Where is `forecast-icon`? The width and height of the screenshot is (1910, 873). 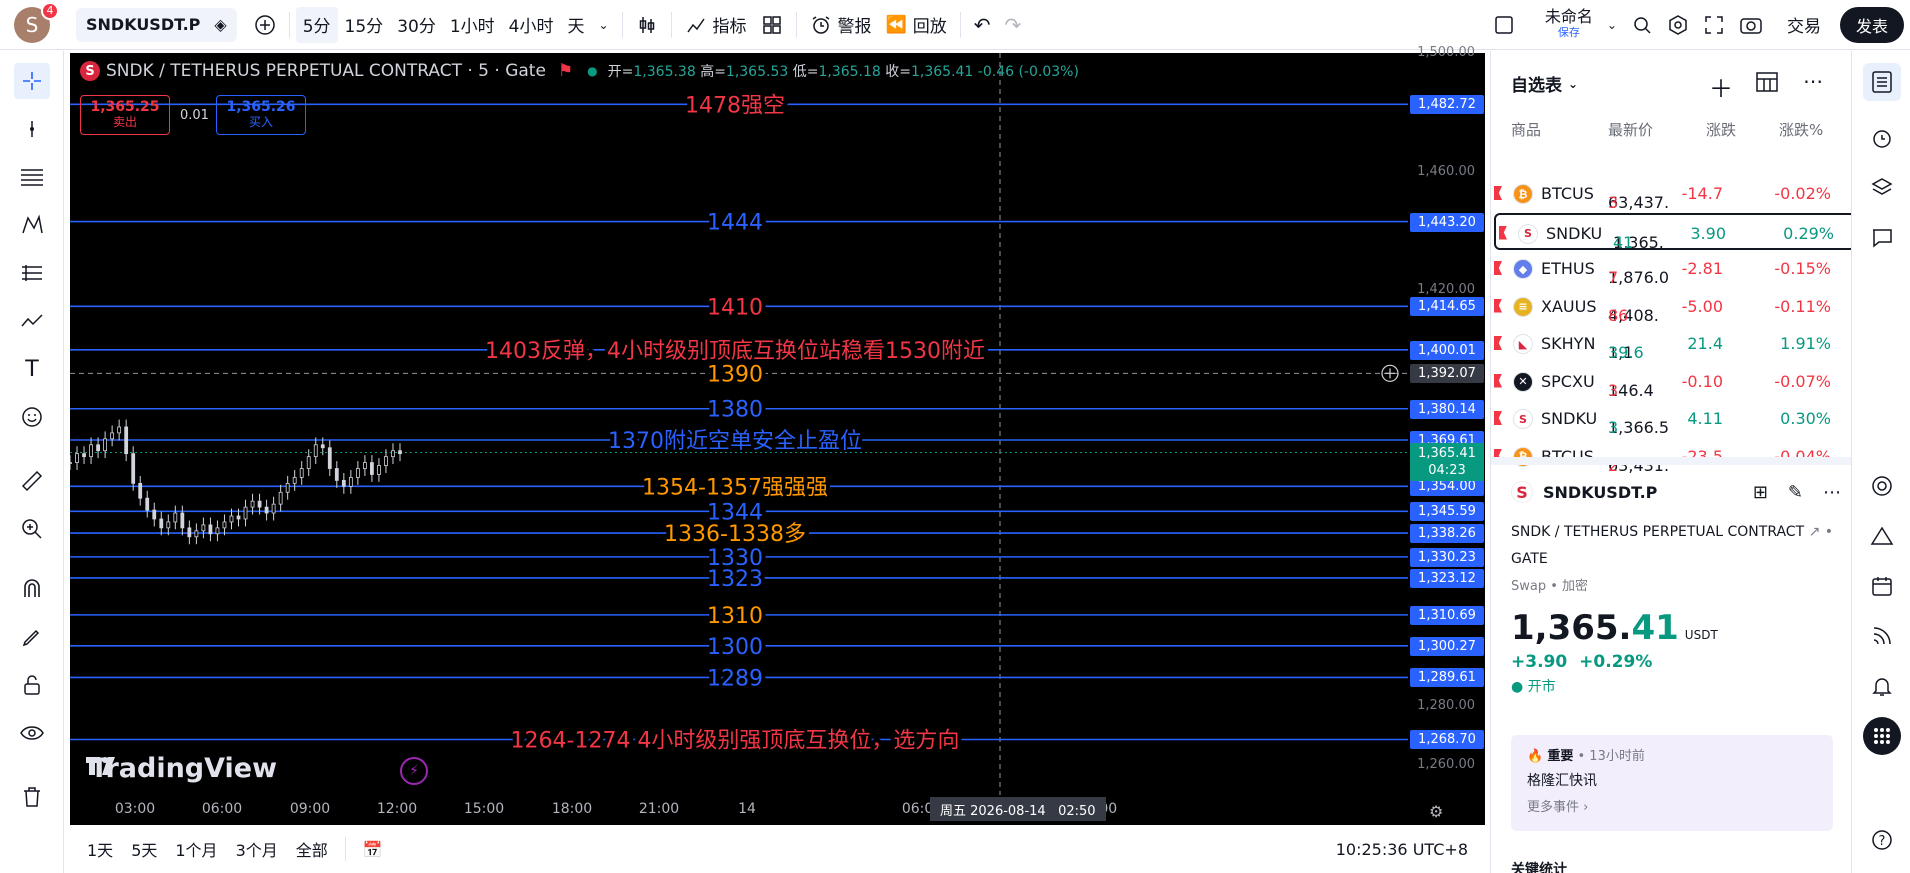
forecast-icon is located at coordinates (32, 321).